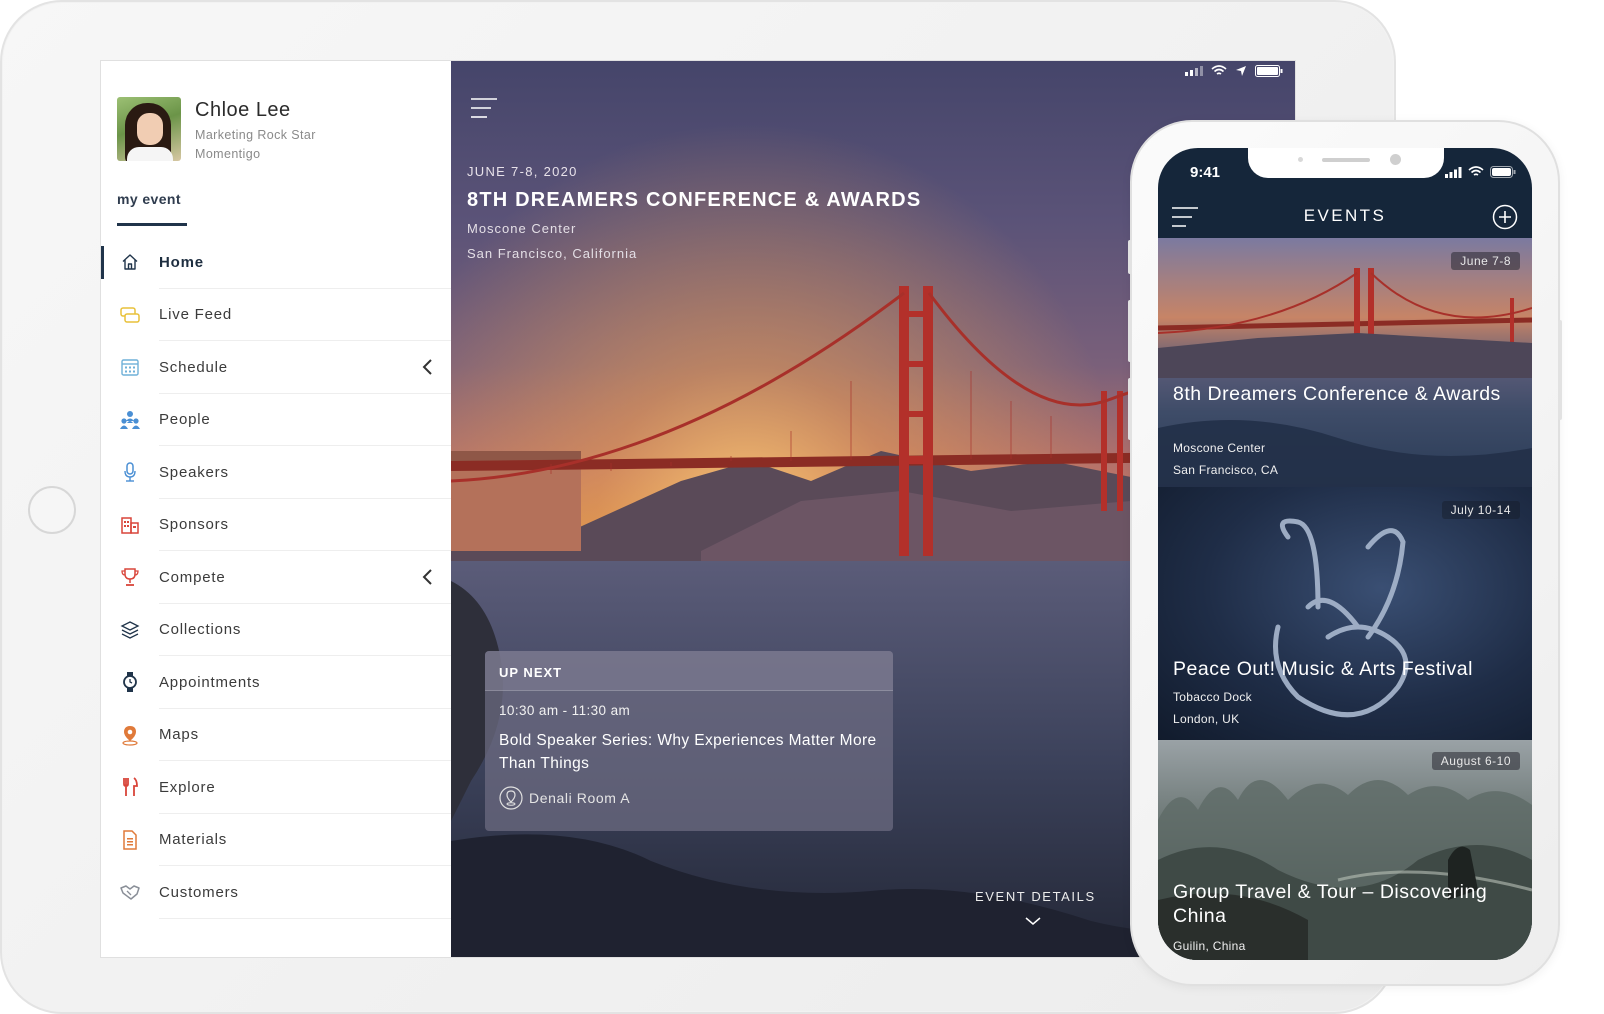 This screenshot has width=1604, height=1014. Describe the element at coordinates (1130, 409) in the screenshot. I see `phone-volume-down` at that location.